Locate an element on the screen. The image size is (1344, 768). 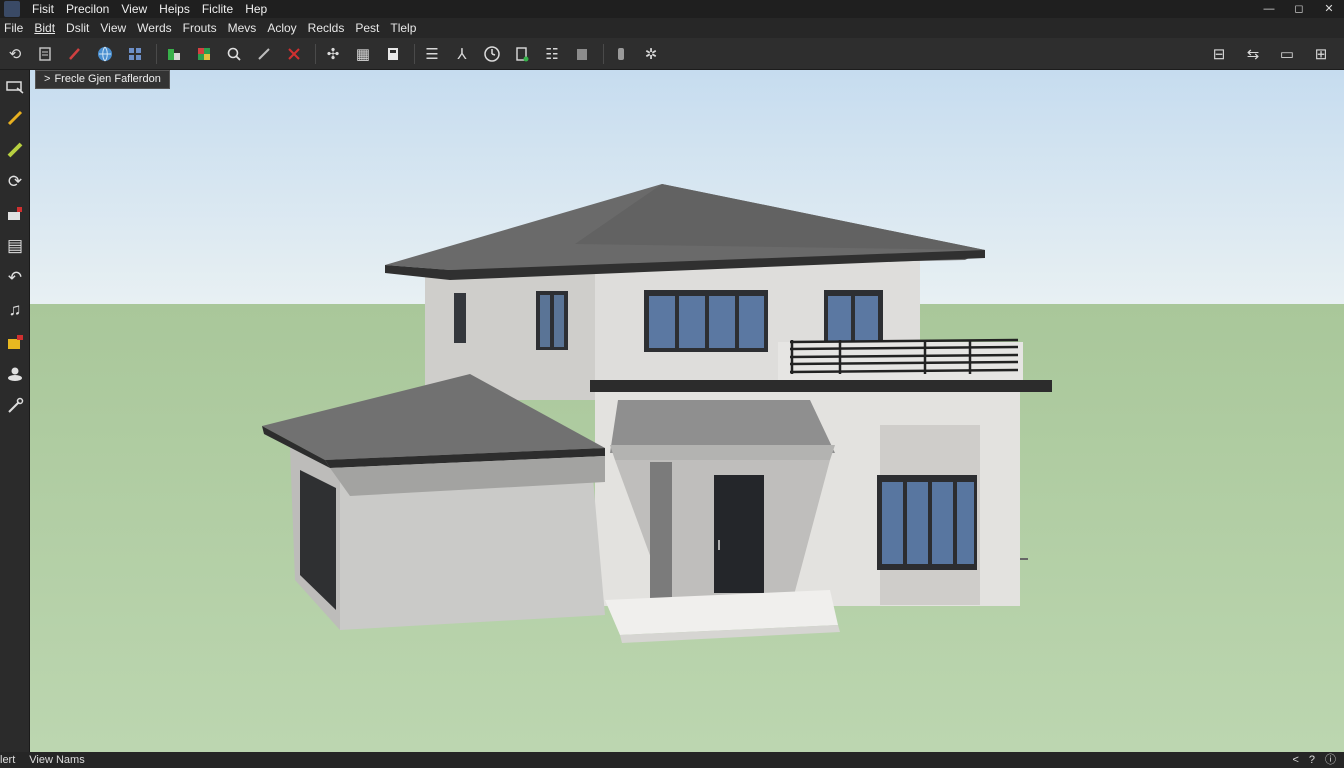
menu-mevs: Mevs is located at coordinates (242, 28).